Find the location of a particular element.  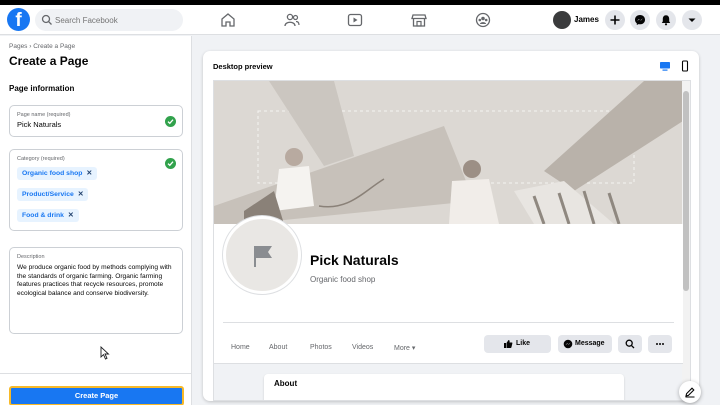

groups-icon is located at coordinates (483, 20).